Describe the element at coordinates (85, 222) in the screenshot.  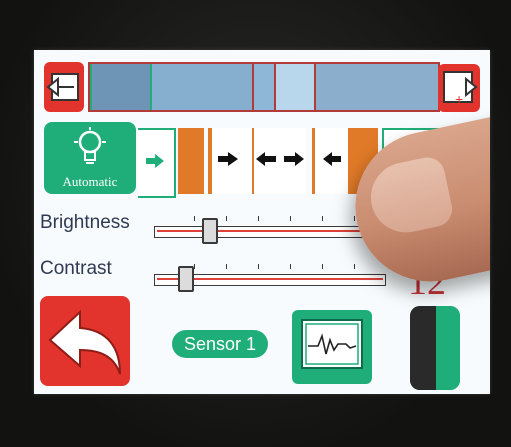
I see `brightness-label: Brightness` at that location.